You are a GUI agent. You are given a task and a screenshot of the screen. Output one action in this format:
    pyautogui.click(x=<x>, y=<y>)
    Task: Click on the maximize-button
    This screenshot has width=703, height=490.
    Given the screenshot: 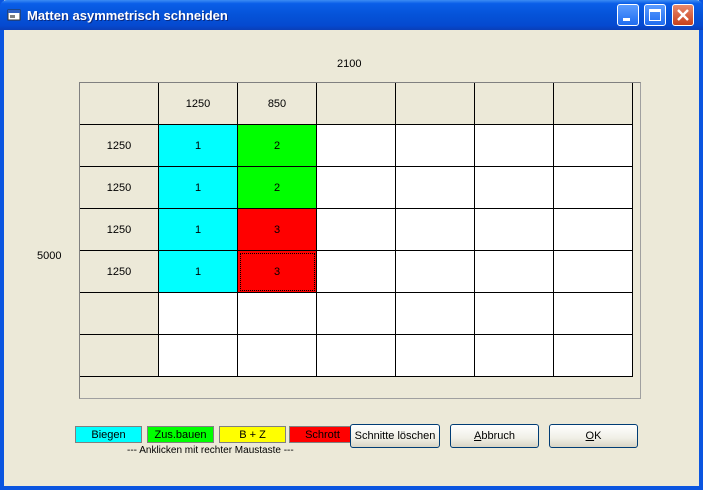 What is the action you would take?
    pyautogui.click(x=655, y=15)
    